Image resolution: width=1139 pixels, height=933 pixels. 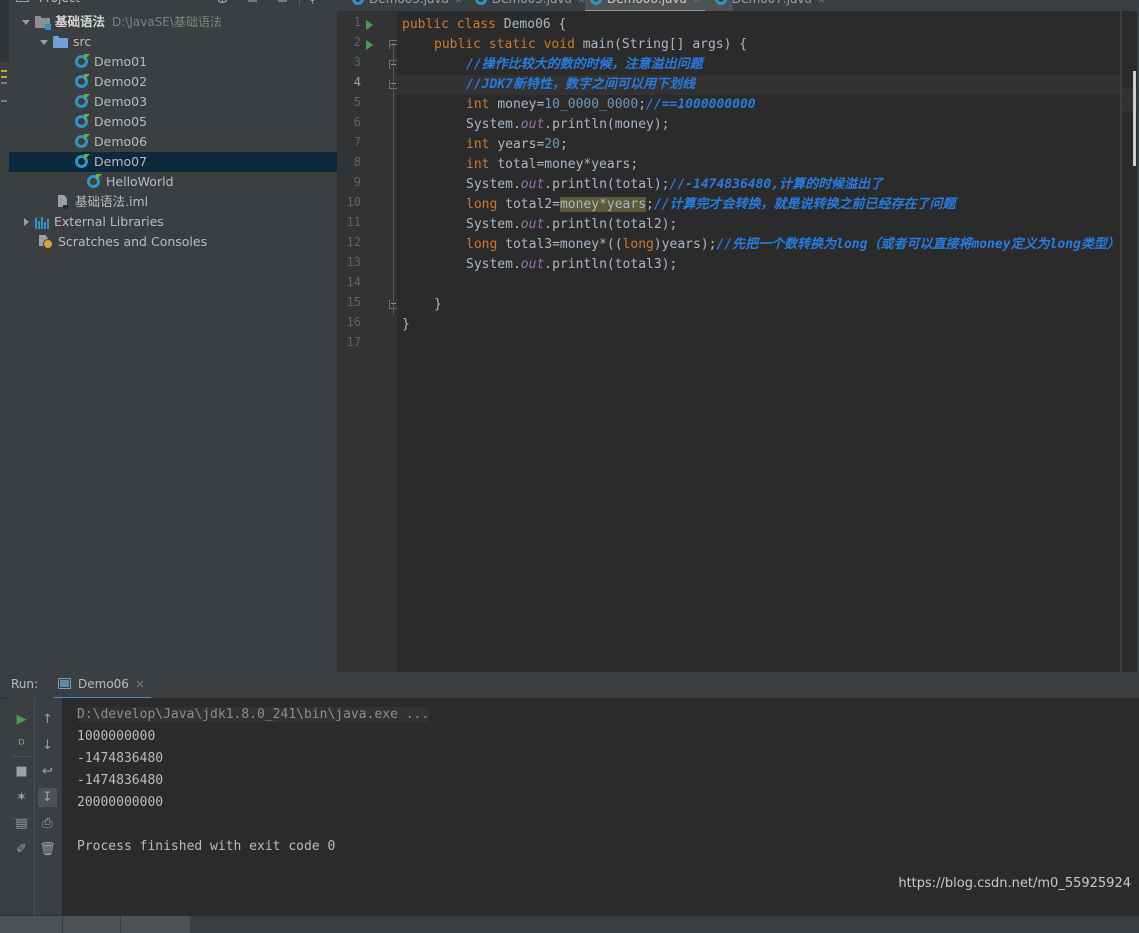 What do you see at coordinates (758, 265) in the screenshot?
I see `code-line-13: System.out.println(total3);` at bounding box center [758, 265].